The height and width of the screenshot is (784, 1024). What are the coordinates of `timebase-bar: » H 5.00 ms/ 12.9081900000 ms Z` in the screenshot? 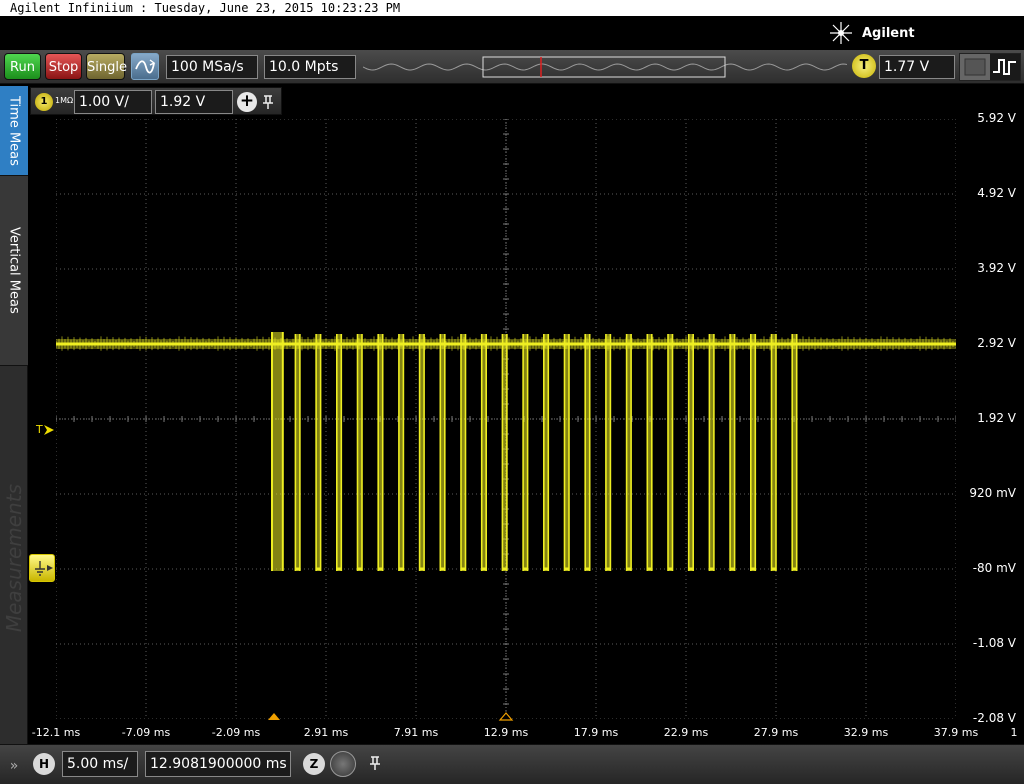 It's located at (512, 764).